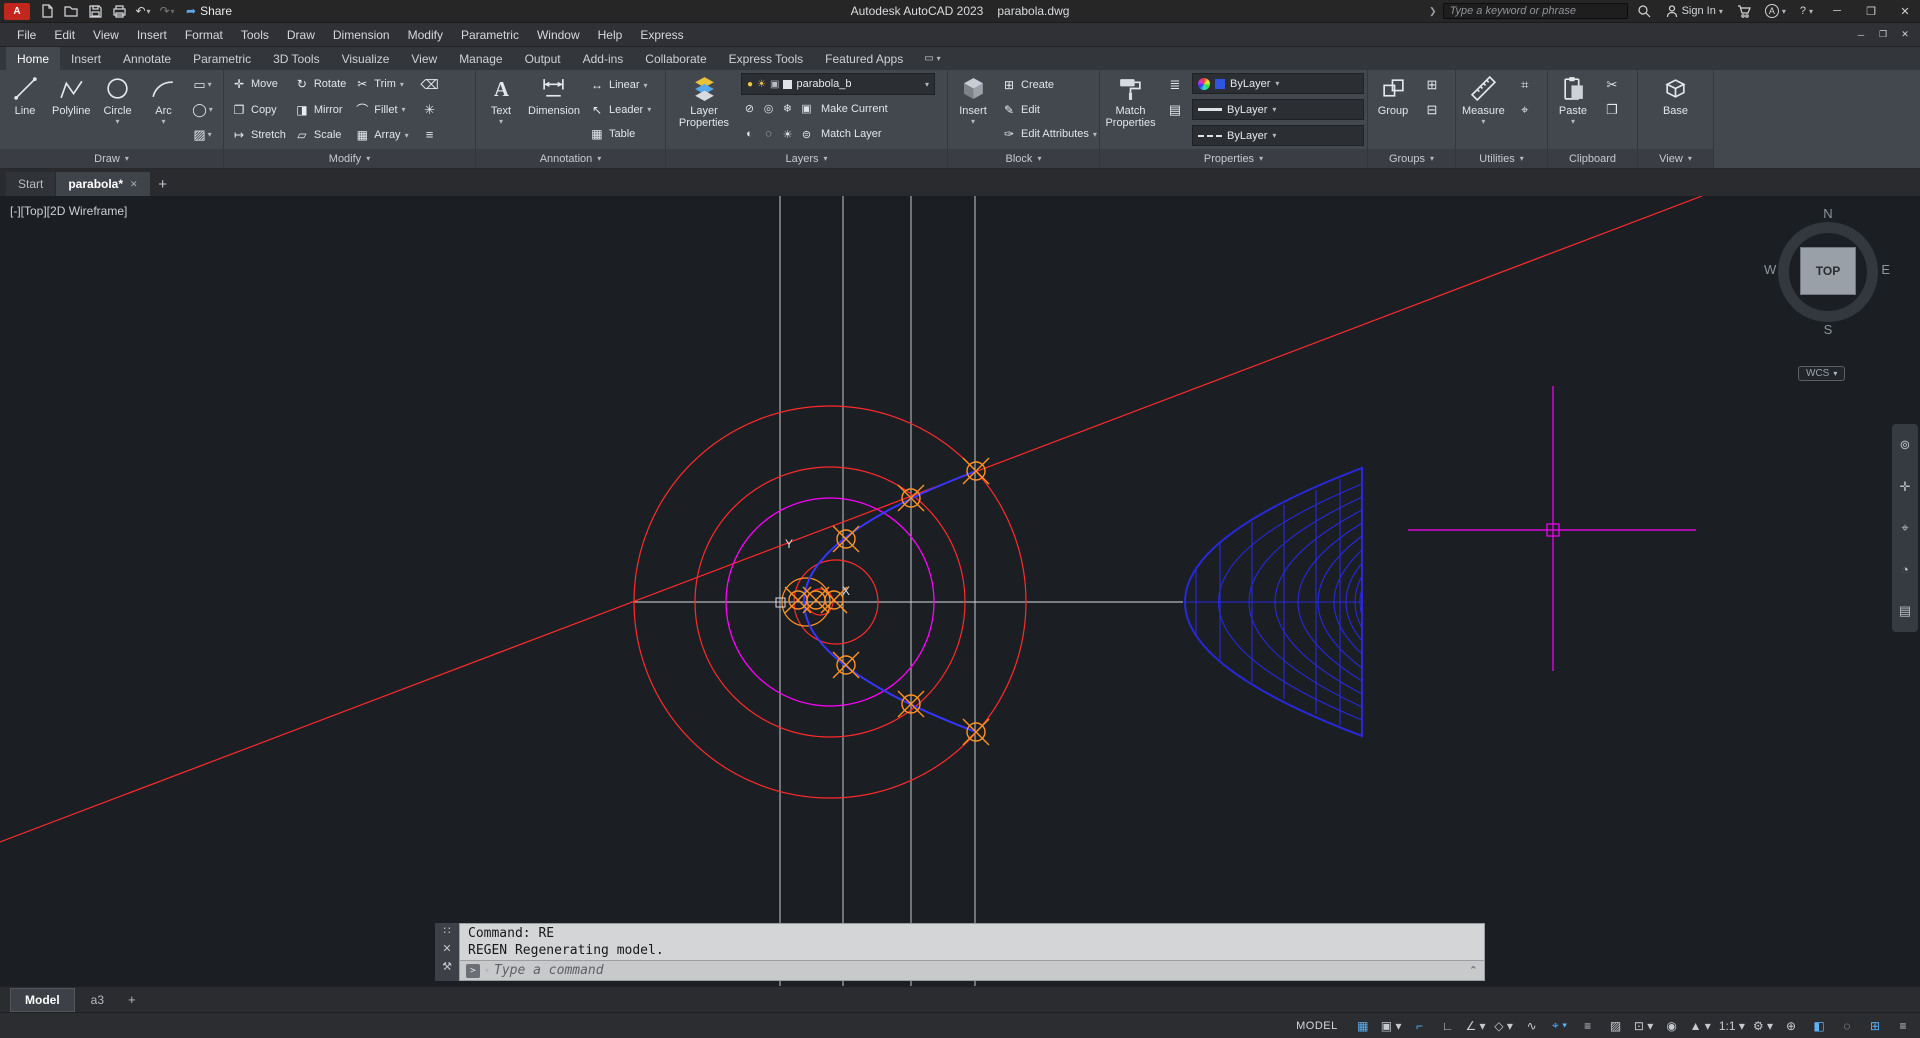 This screenshot has width=1920, height=1038. What do you see at coordinates (1363, 1026) in the screenshot?
I see `grid-icon: ▦` at bounding box center [1363, 1026].